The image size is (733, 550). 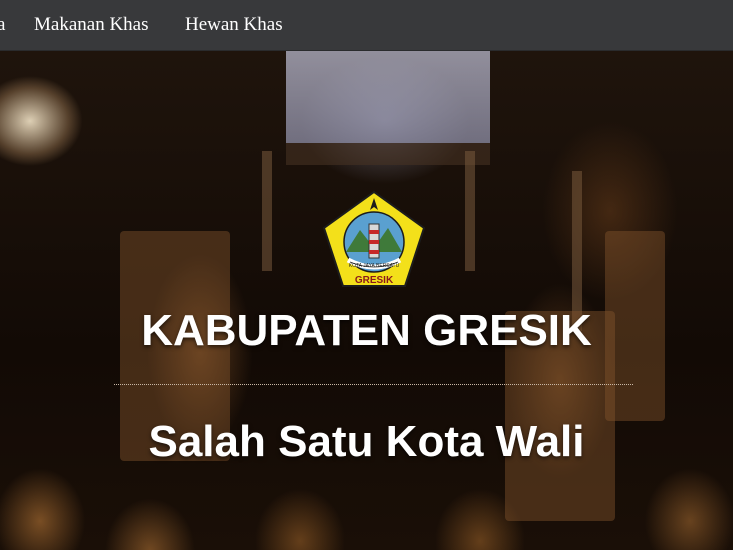 What do you see at coordinates (366, 25) in the screenshot?
I see `top-navbar: a Makanan Khas Hewan Khas` at bounding box center [366, 25].